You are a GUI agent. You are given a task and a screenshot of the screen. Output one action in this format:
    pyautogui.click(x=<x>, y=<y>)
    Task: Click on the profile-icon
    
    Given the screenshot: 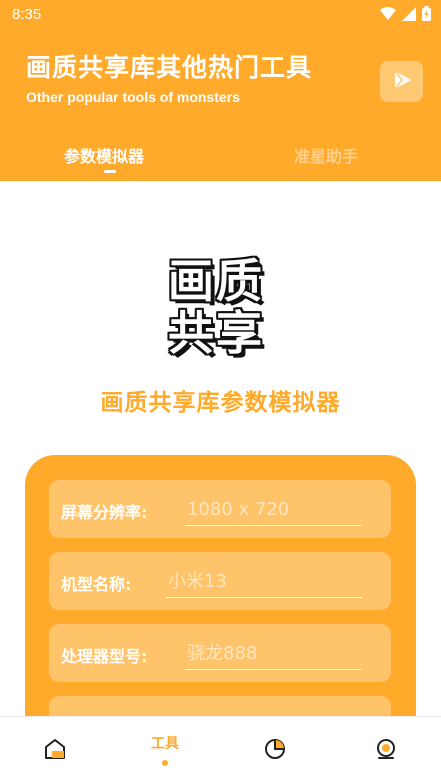 What is the action you would take?
    pyautogui.click(x=386, y=751)
    